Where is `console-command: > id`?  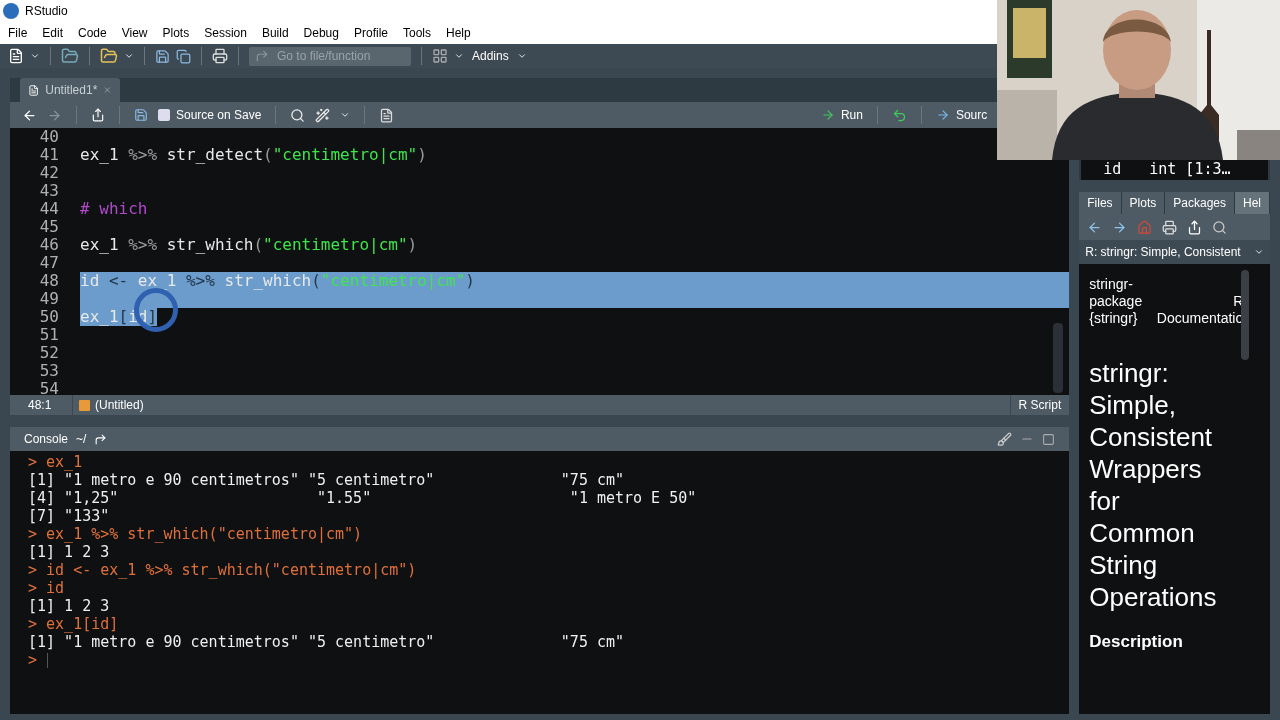 console-command: > id is located at coordinates (47, 588).